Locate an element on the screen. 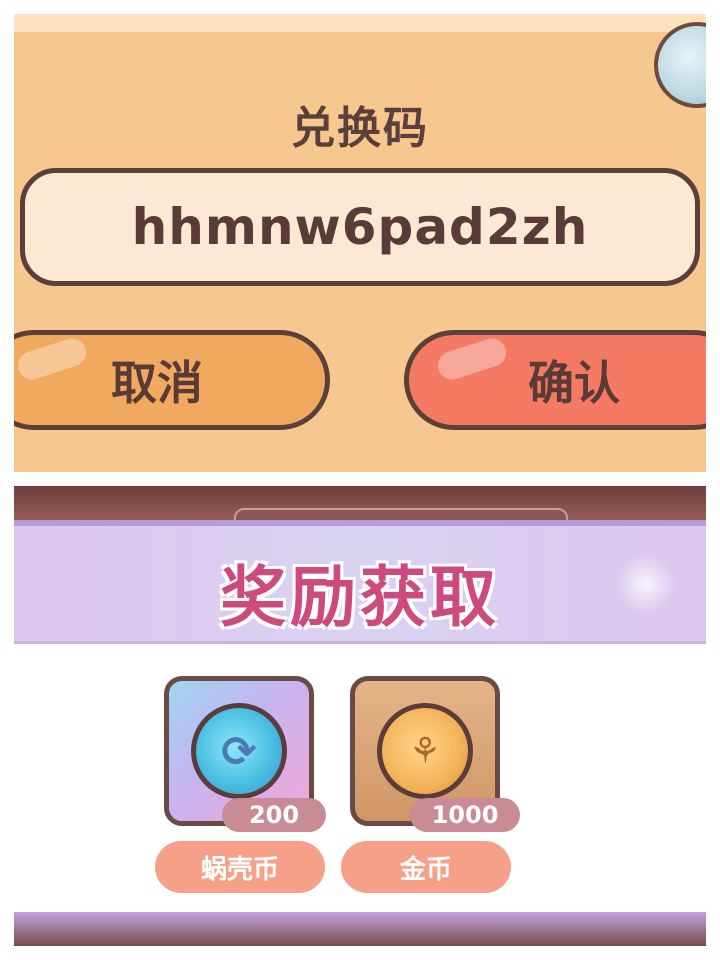 The height and width of the screenshot is (960, 720). reward-banner: 奖励获取 is located at coordinates (360, 582).